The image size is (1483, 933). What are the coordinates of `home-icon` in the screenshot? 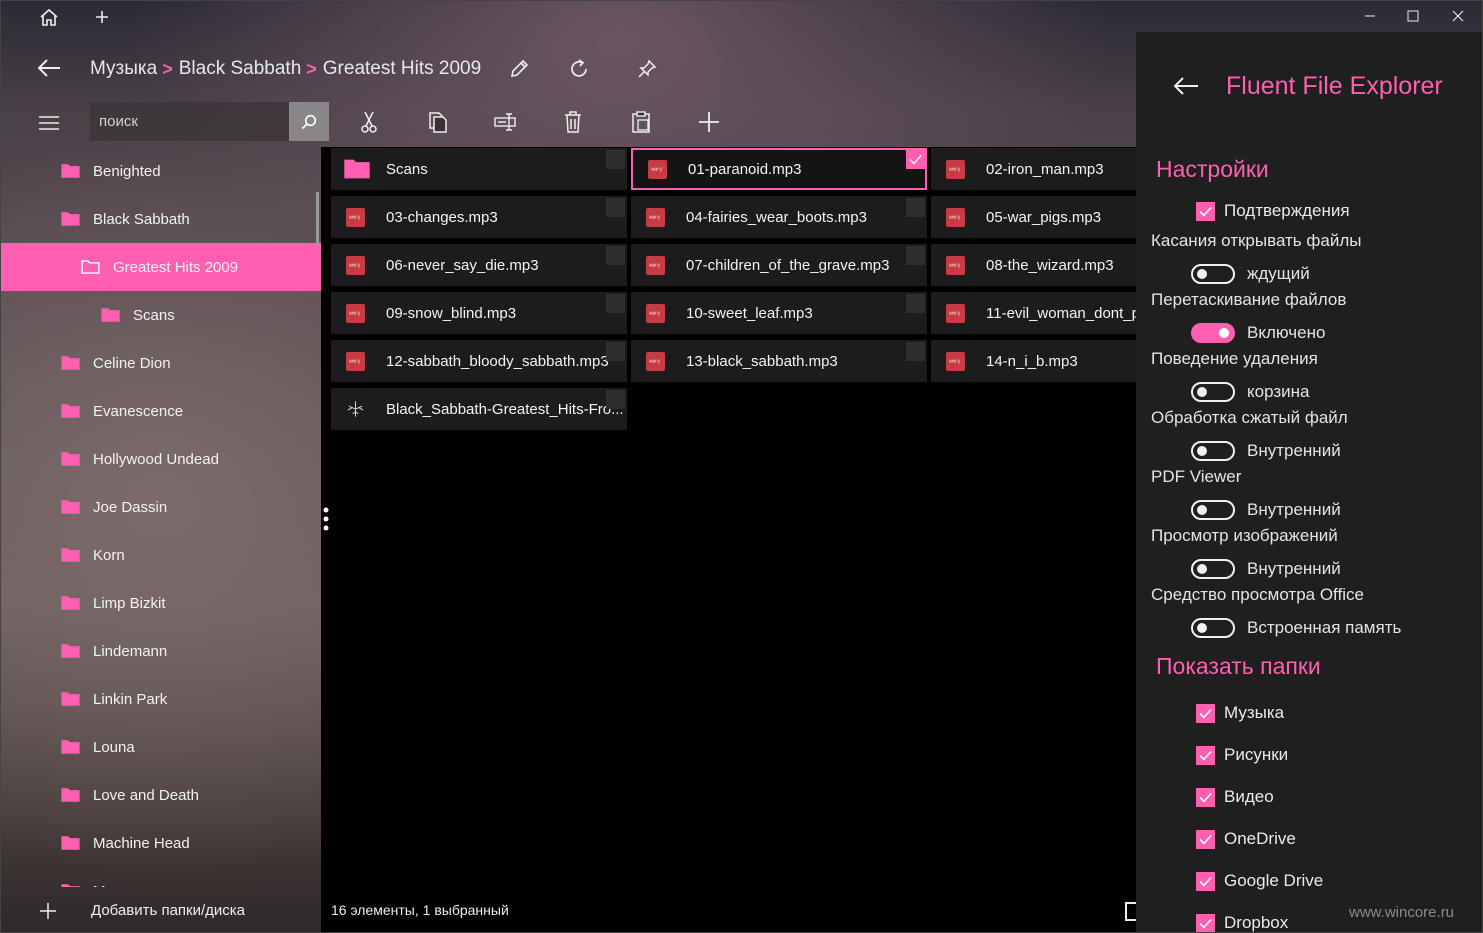 It's located at (49, 17).